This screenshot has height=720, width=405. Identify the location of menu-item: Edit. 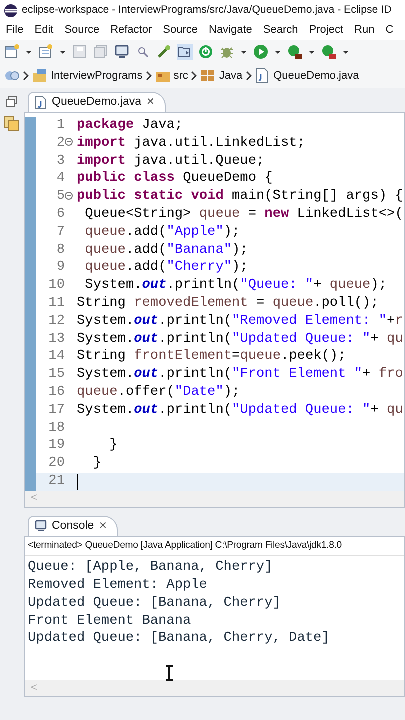
(44, 30).